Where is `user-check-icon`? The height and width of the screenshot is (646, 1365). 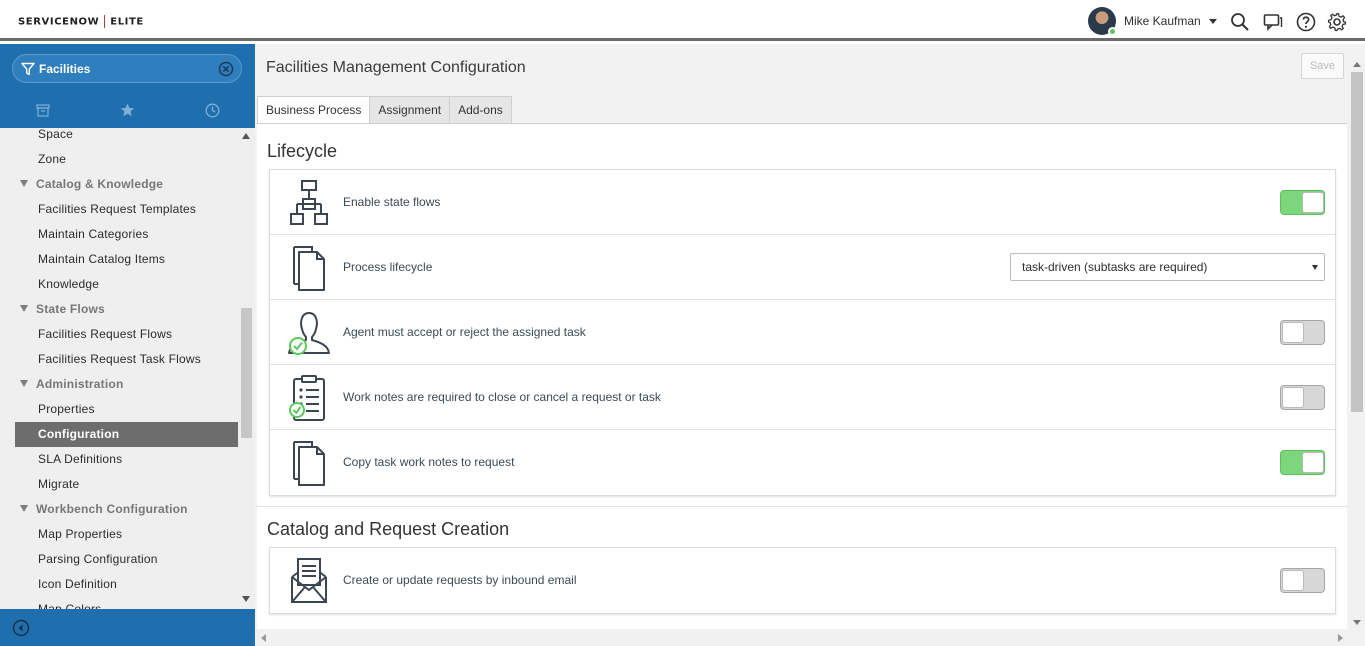 user-check-icon is located at coordinates (309, 333).